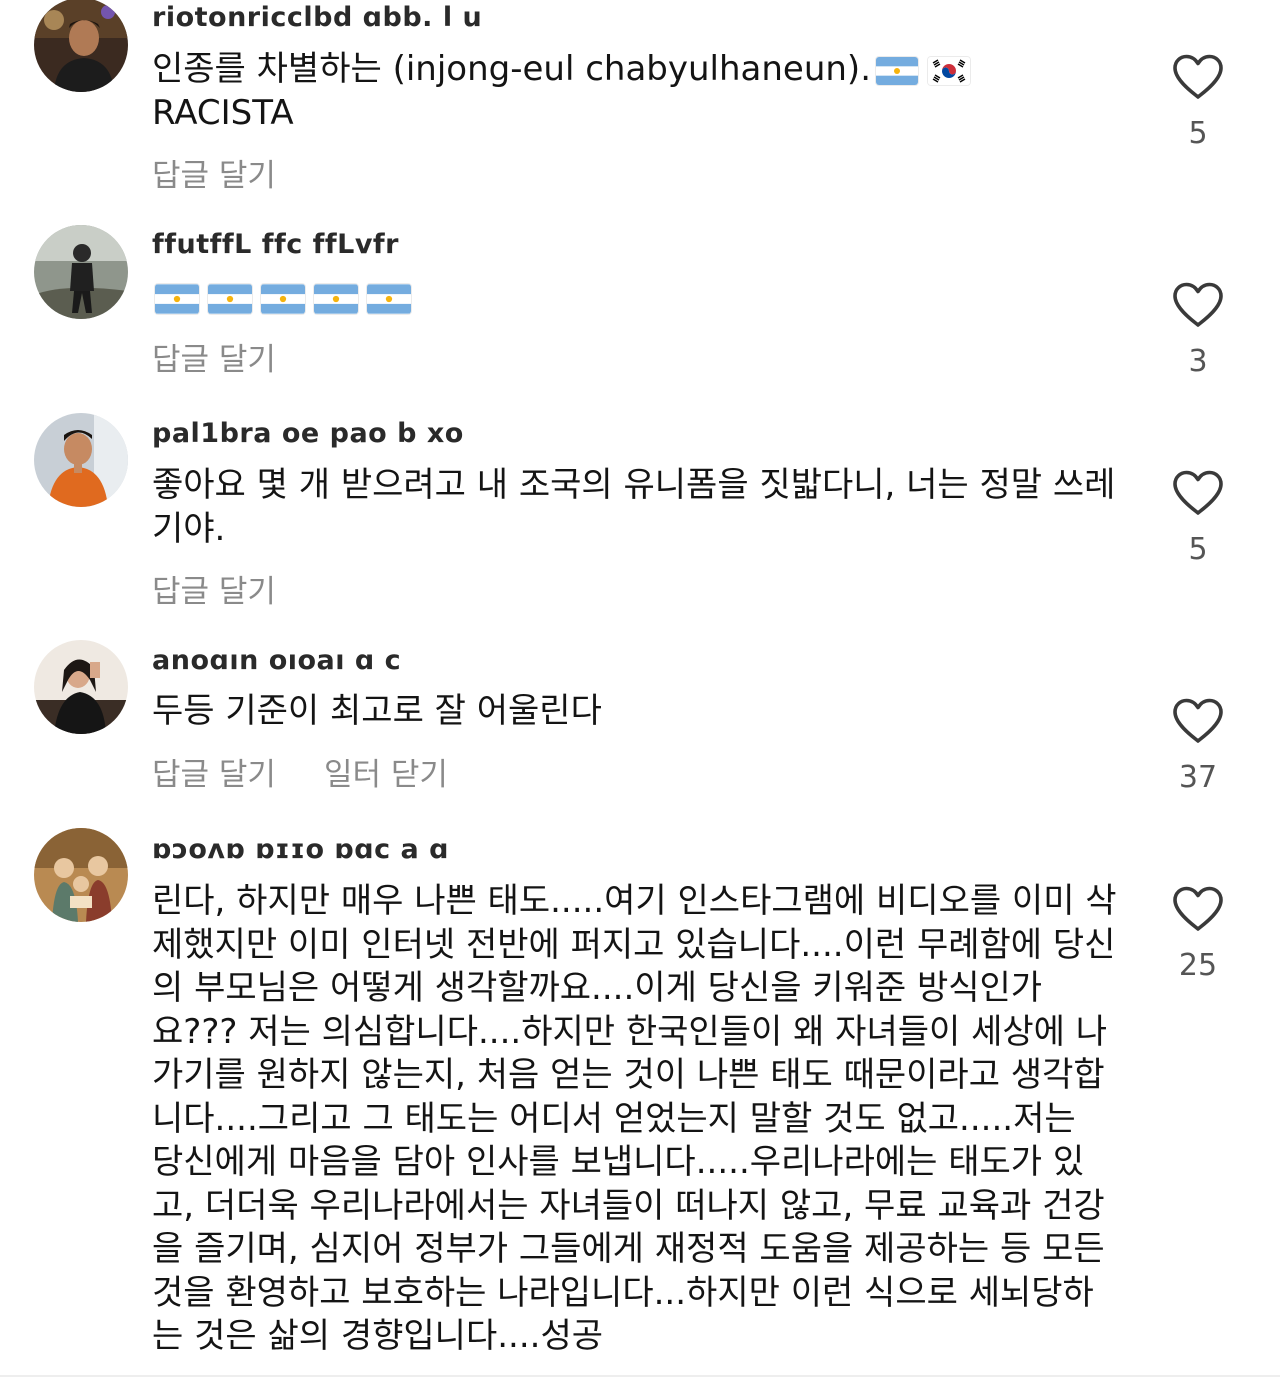 Image resolution: width=1280 pixels, height=1399 pixels. I want to click on divider, so click(640, 1376).